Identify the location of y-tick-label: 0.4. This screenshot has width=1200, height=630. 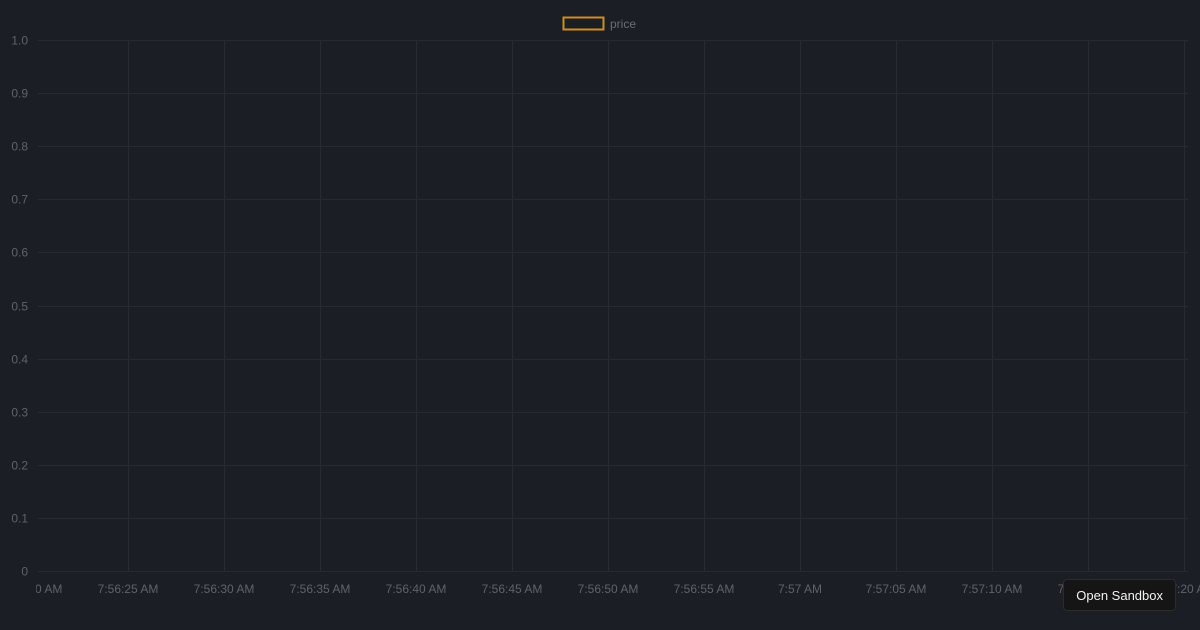
(19, 360).